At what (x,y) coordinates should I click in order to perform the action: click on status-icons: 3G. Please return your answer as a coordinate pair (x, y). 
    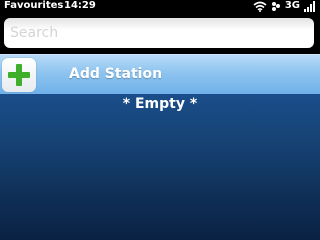
    Looking at the image, I should click on (284, 6).